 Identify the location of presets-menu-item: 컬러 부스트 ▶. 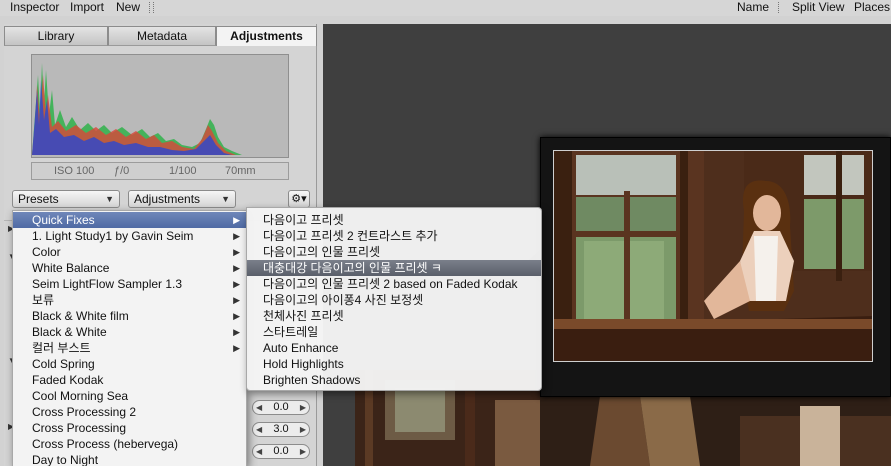
(129, 348).